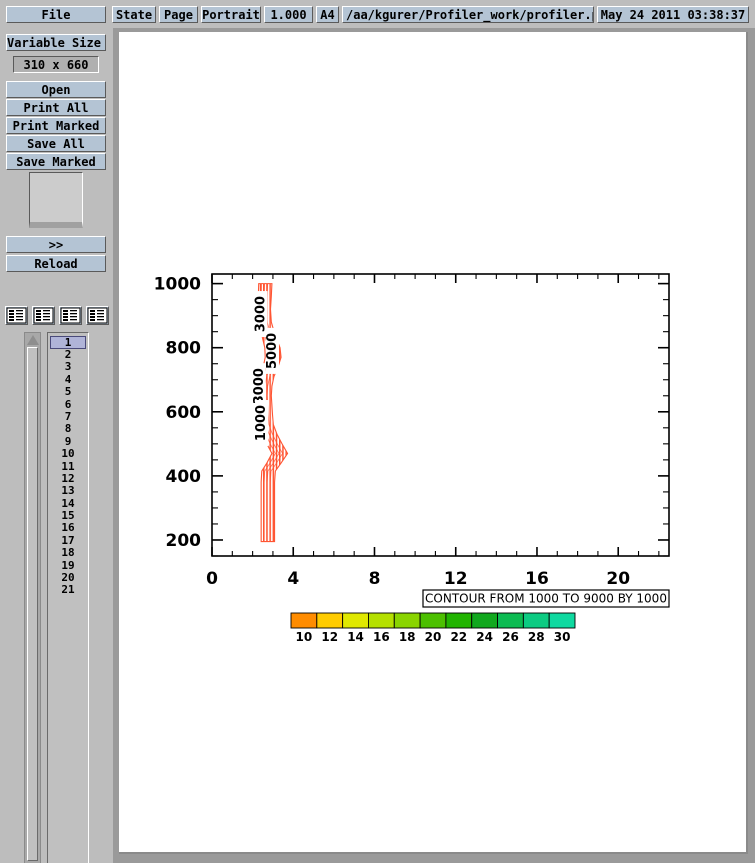  I want to click on page-list-scrollbar, so click(32, 597).